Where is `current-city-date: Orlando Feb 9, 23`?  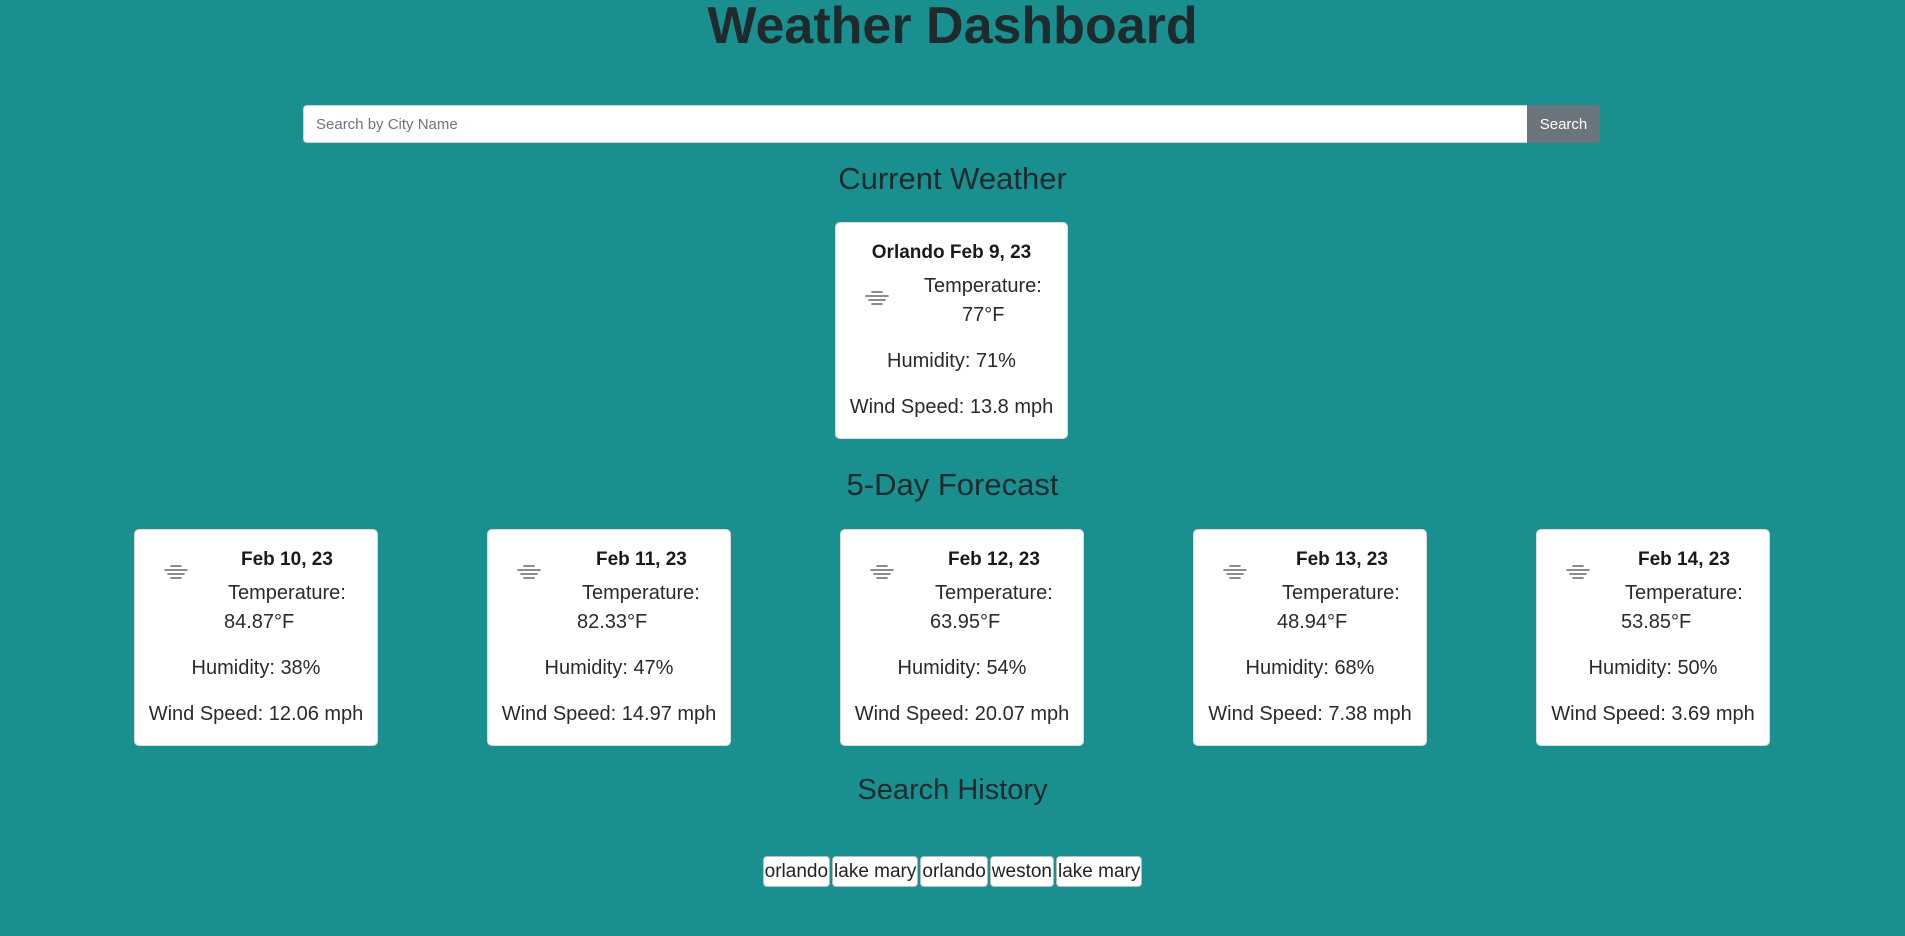
current-city-date: Orlando Feb 9, 23 is located at coordinates (951, 252).